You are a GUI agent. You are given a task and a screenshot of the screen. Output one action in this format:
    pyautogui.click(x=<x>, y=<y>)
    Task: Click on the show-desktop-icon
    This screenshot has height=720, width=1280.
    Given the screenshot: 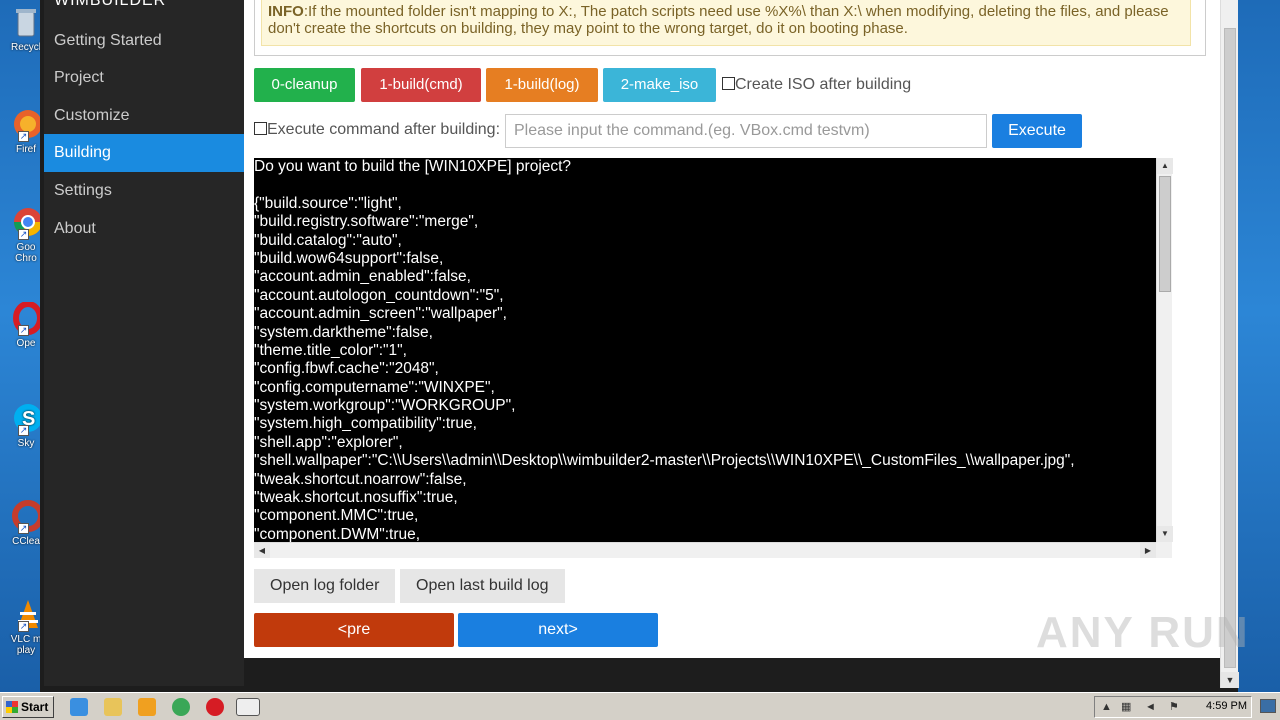 What is the action you would take?
    pyautogui.click(x=1268, y=706)
    